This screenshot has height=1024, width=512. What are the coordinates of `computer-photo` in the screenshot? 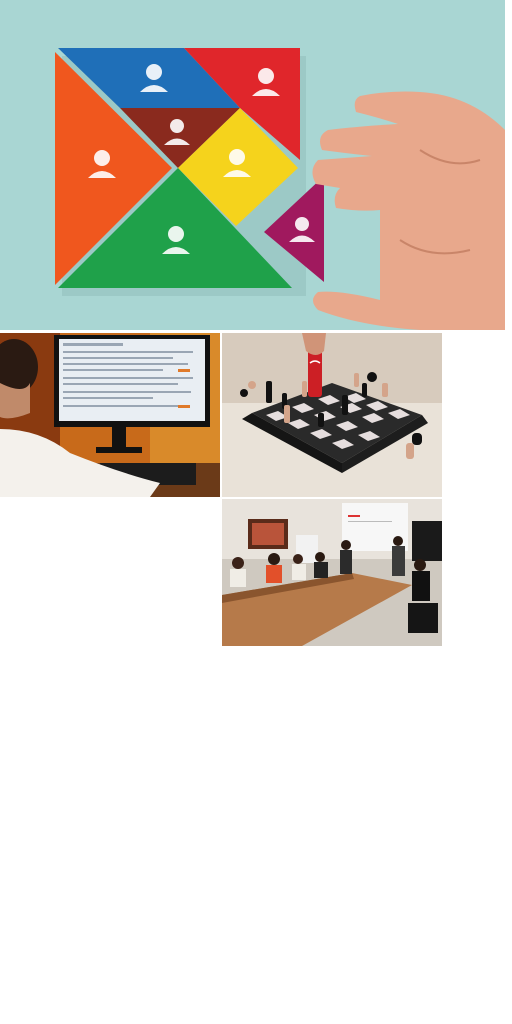 It's located at (110, 415).